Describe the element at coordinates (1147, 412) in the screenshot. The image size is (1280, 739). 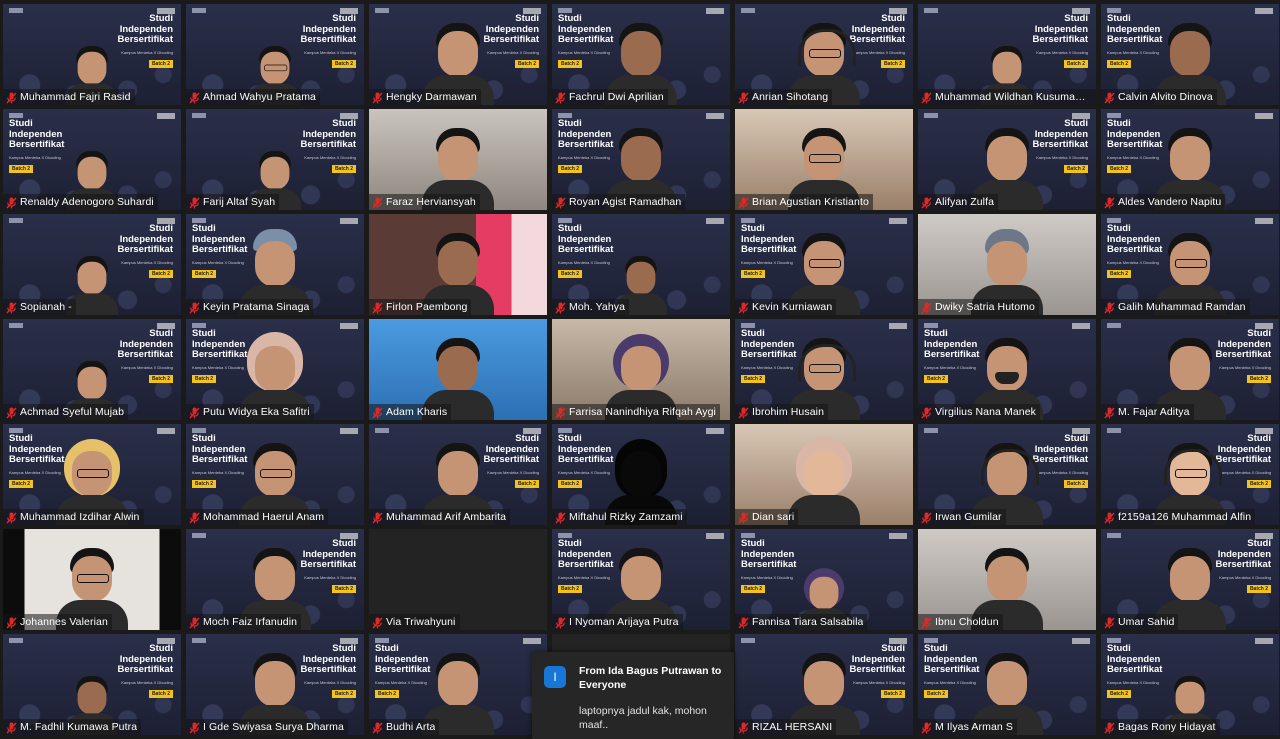
I see `participant-name-bar: M. Fajar Aditya` at that location.